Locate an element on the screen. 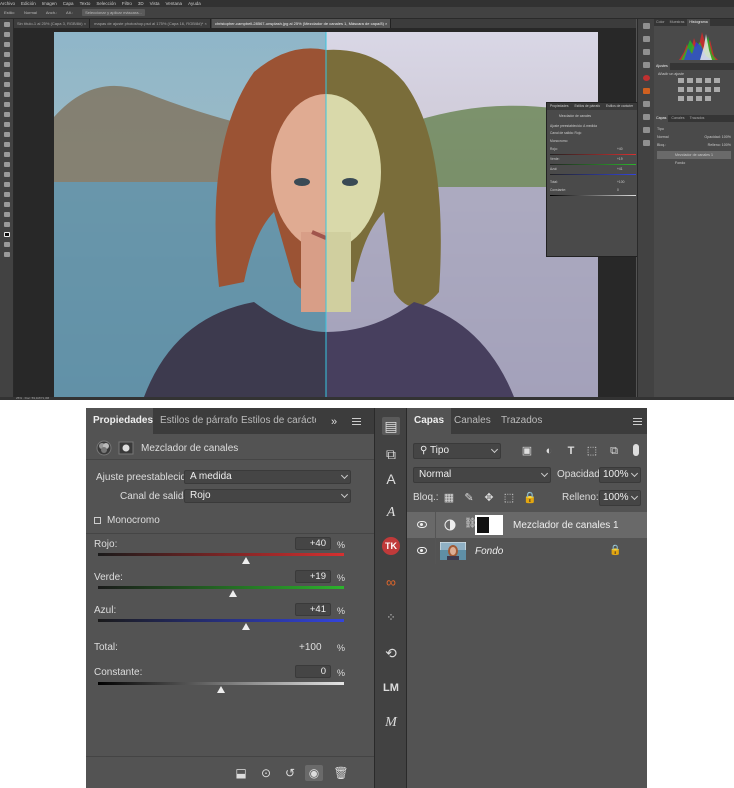 Image resolution: width=734 pixels, height=788 pixels. filter-smart-object-icon: ⧉ is located at coordinates (614, 451).